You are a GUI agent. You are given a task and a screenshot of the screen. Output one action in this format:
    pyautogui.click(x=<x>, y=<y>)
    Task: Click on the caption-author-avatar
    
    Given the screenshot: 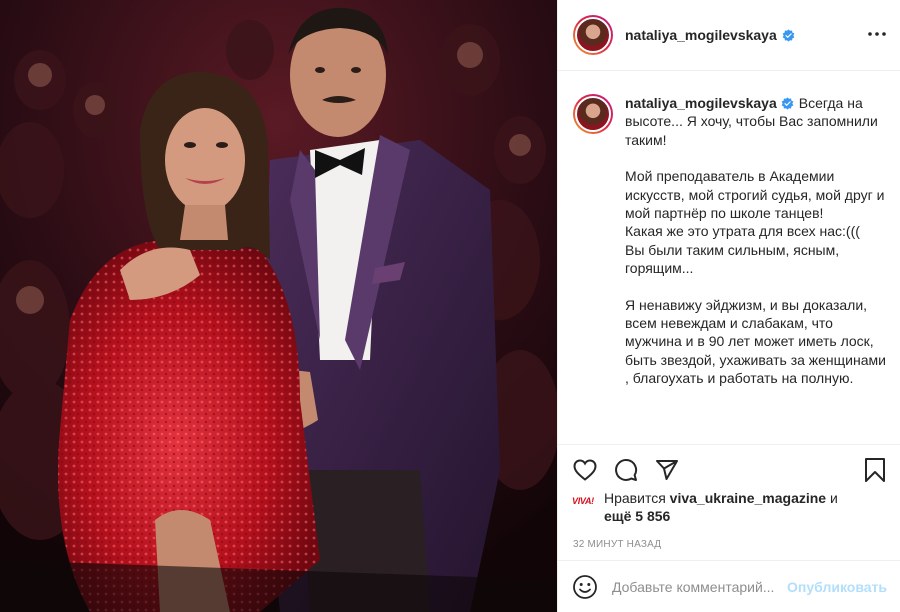 What is the action you would take?
    pyautogui.click(x=593, y=114)
    